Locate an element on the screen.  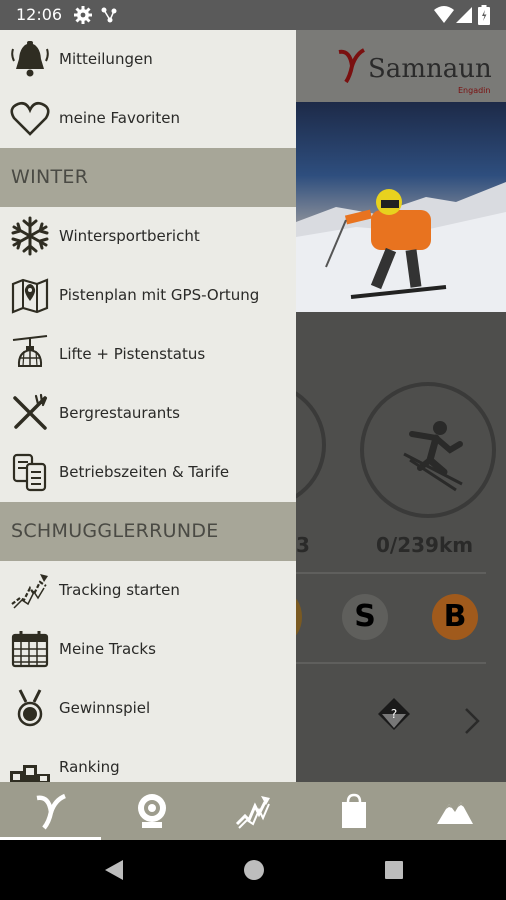
section-header-schmugglerrunde: SCHMUGGLERRUNDE is located at coordinates (148, 531).